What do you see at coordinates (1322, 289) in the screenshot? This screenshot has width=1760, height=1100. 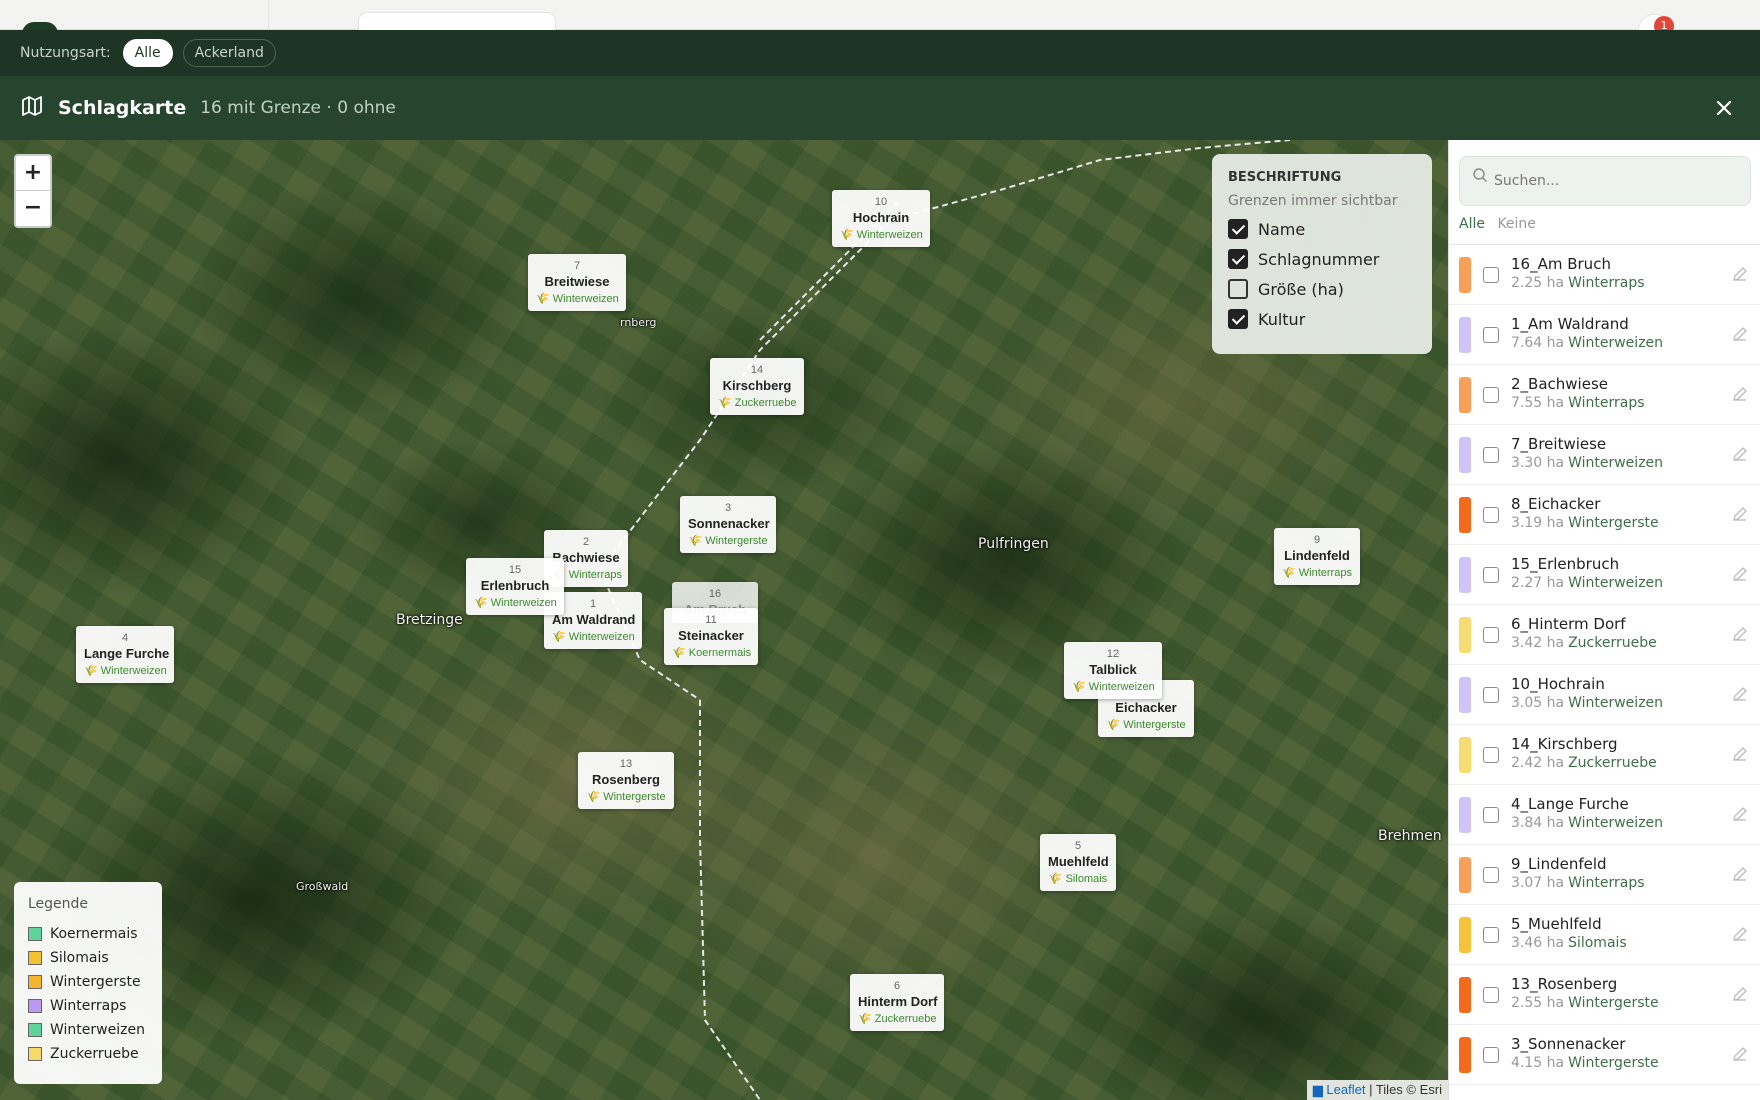 I see `label-option-size: Größe (ha)` at bounding box center [1322, 289].